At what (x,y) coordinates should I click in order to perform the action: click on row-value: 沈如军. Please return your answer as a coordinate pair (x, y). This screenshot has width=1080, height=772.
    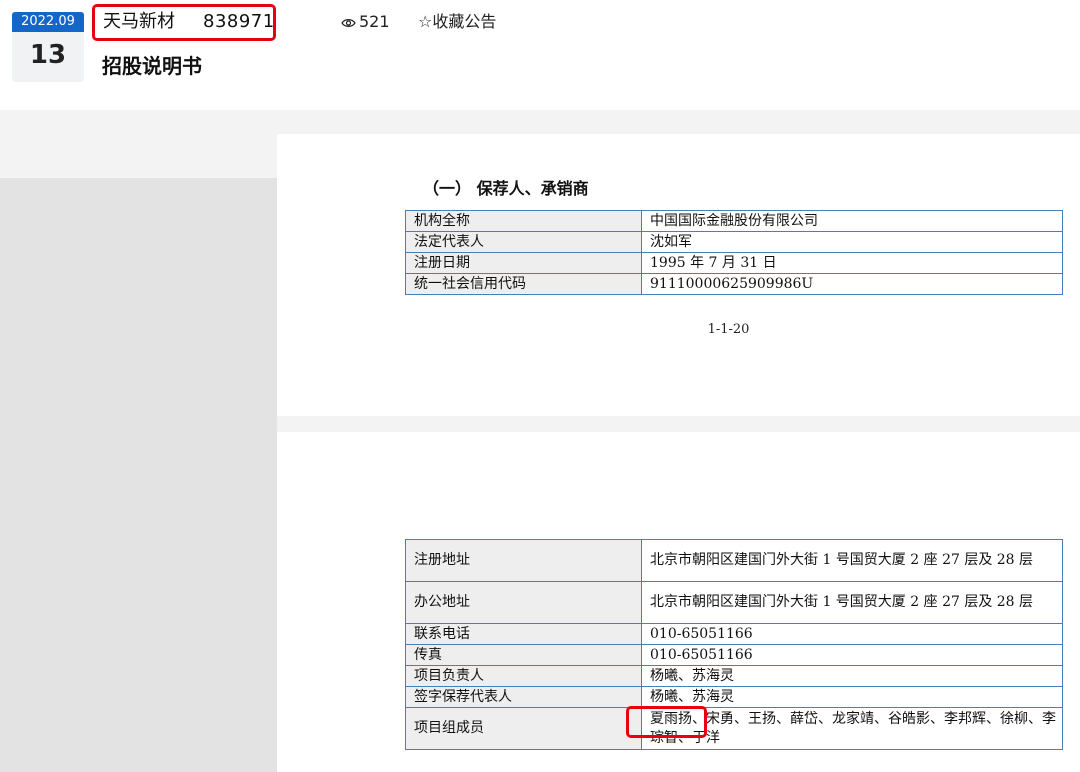
    Looking at the image, I should click on (852, 242).